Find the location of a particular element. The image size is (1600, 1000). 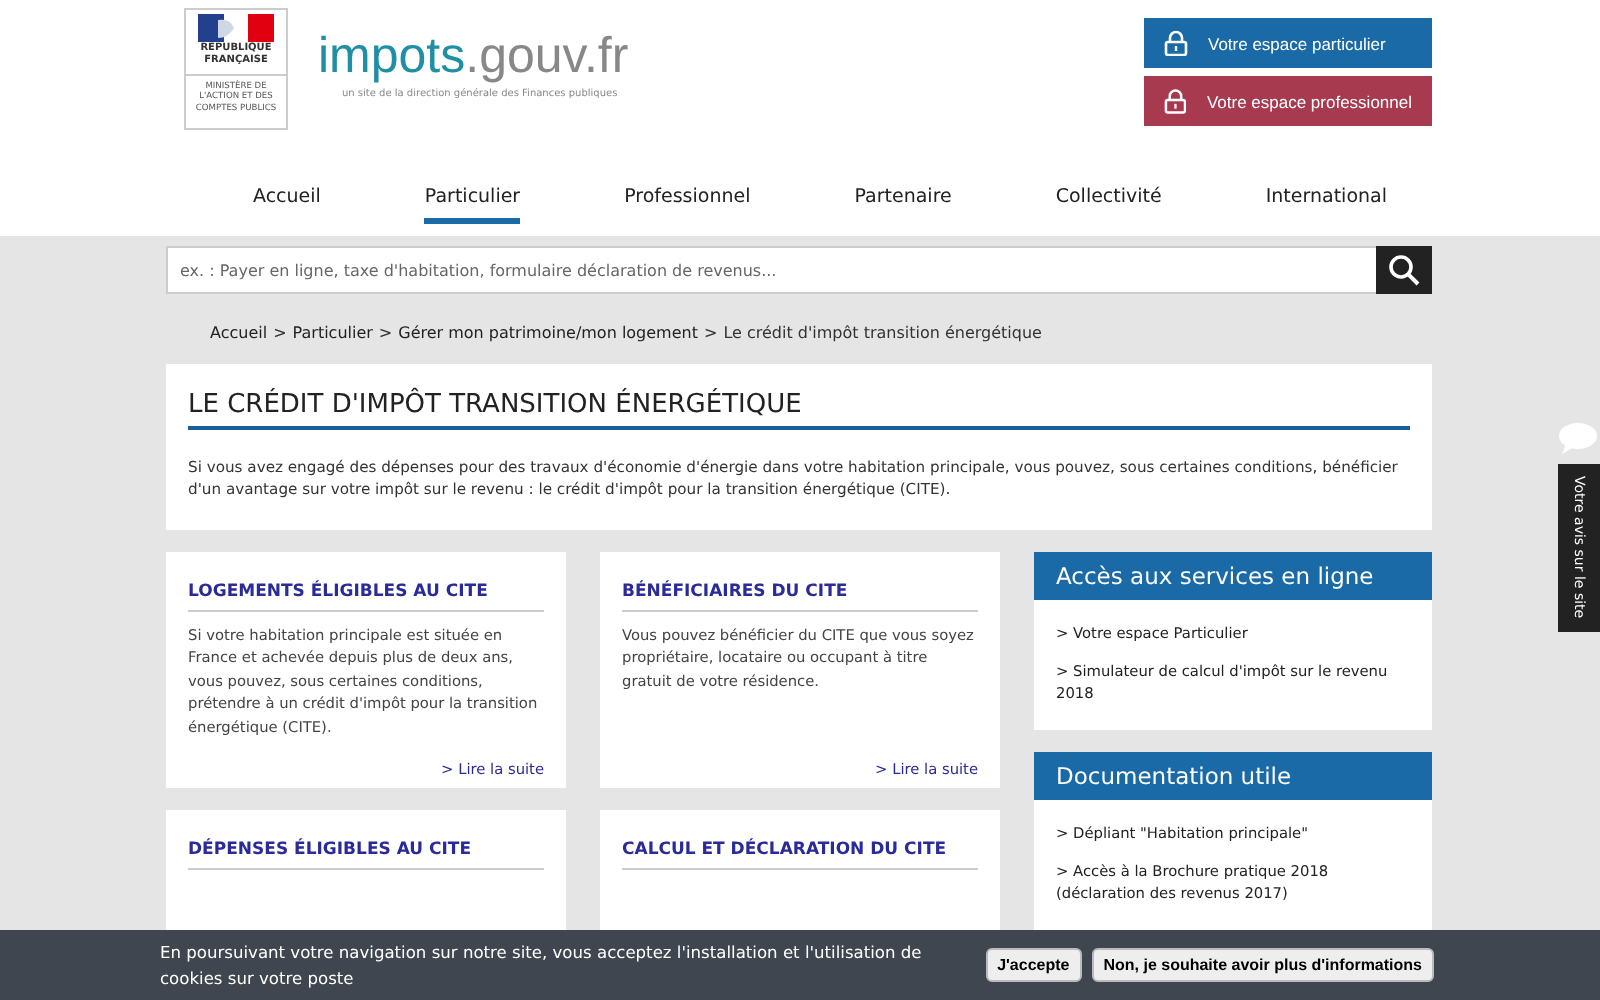

nav-tab: Partenaire is located at coordinates (903, 198).